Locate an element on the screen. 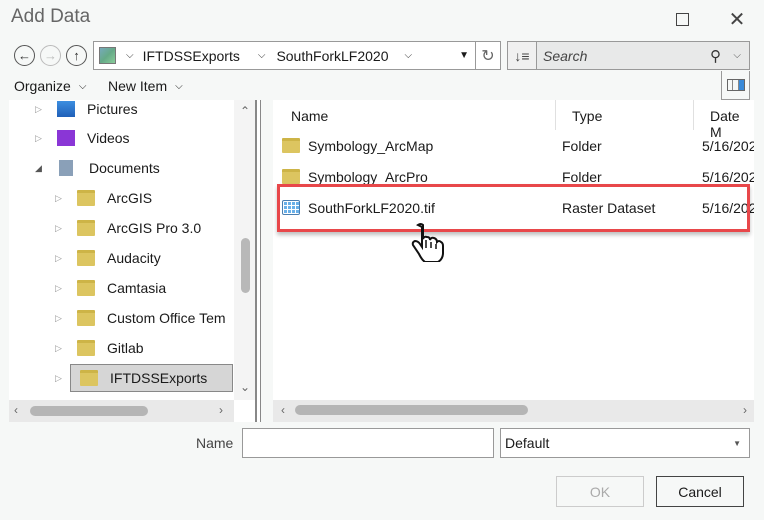 The width and height of the screenshot is (764, 520). collapse-icon: ◢ is located at coordinates (41, 168).